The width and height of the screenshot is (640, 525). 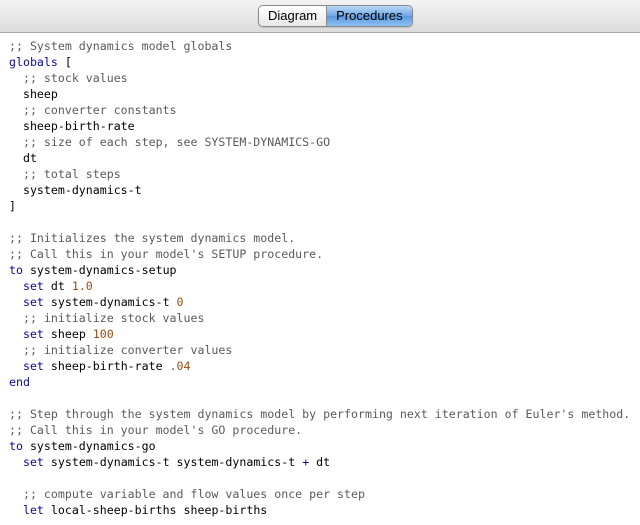 What do you see at coordinates (319, 174) in the screenshot?
I see `code-line: ;; total steps` at bounding box center [319, 174].